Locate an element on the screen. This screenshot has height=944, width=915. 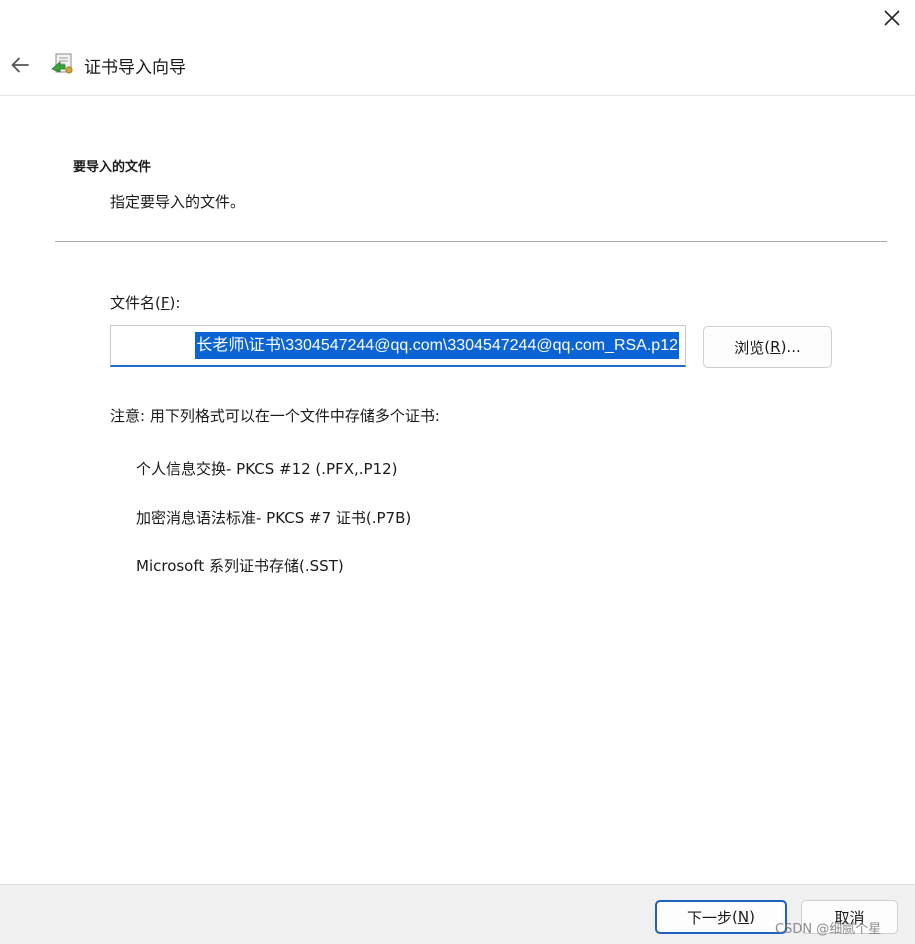
close-icon is located at coordinates (892, 18).